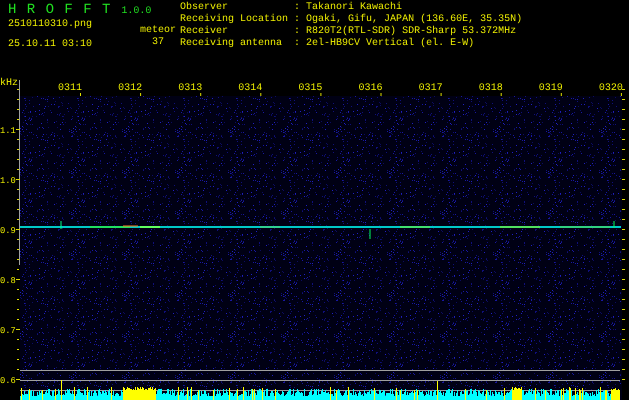 This screenshot has width=629, height=400. Describe the element at coordinates (610, 88) in the screenshot. I see `time-label: 0320` at that location.